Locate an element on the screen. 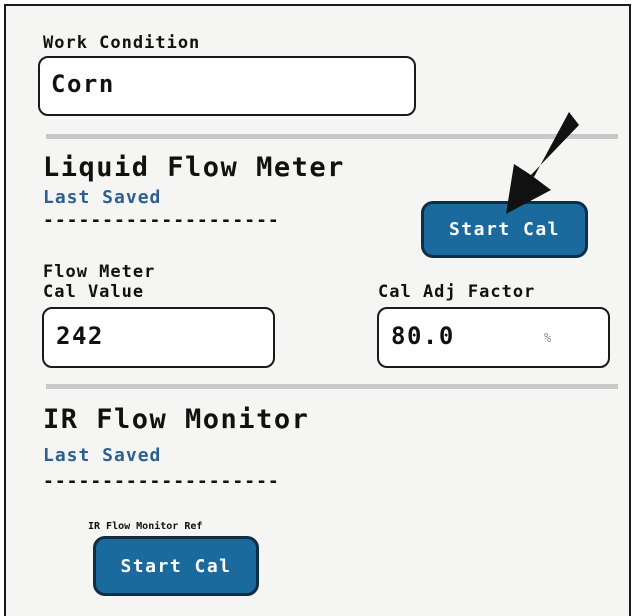 Image resolution: width=635 pixels, height=616 pixels. ir-flow-monitor-title: IR Flow Monitor is located at coordinates (176, 419).